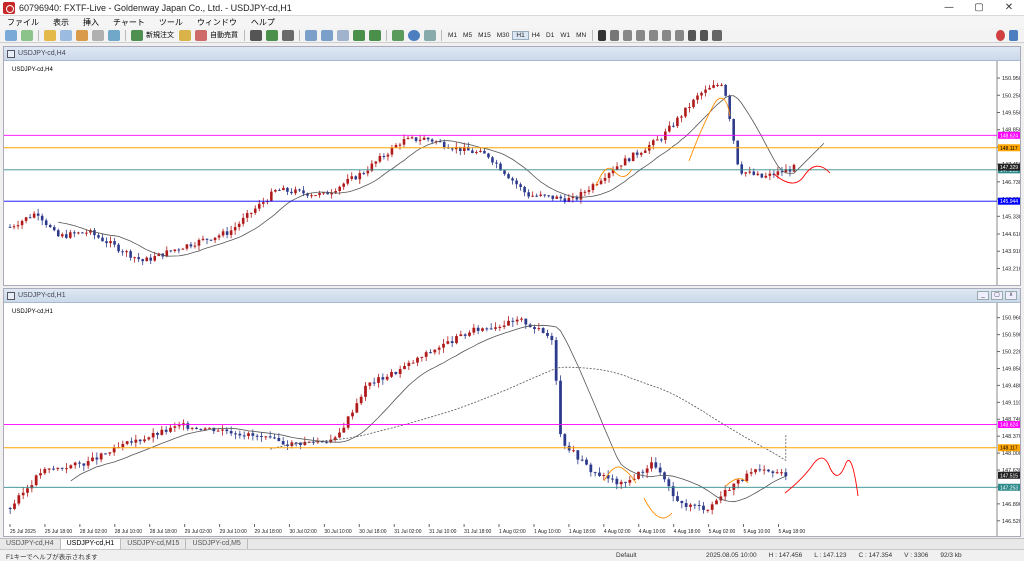  I want to click on terminal-icon, so click(98, 35).